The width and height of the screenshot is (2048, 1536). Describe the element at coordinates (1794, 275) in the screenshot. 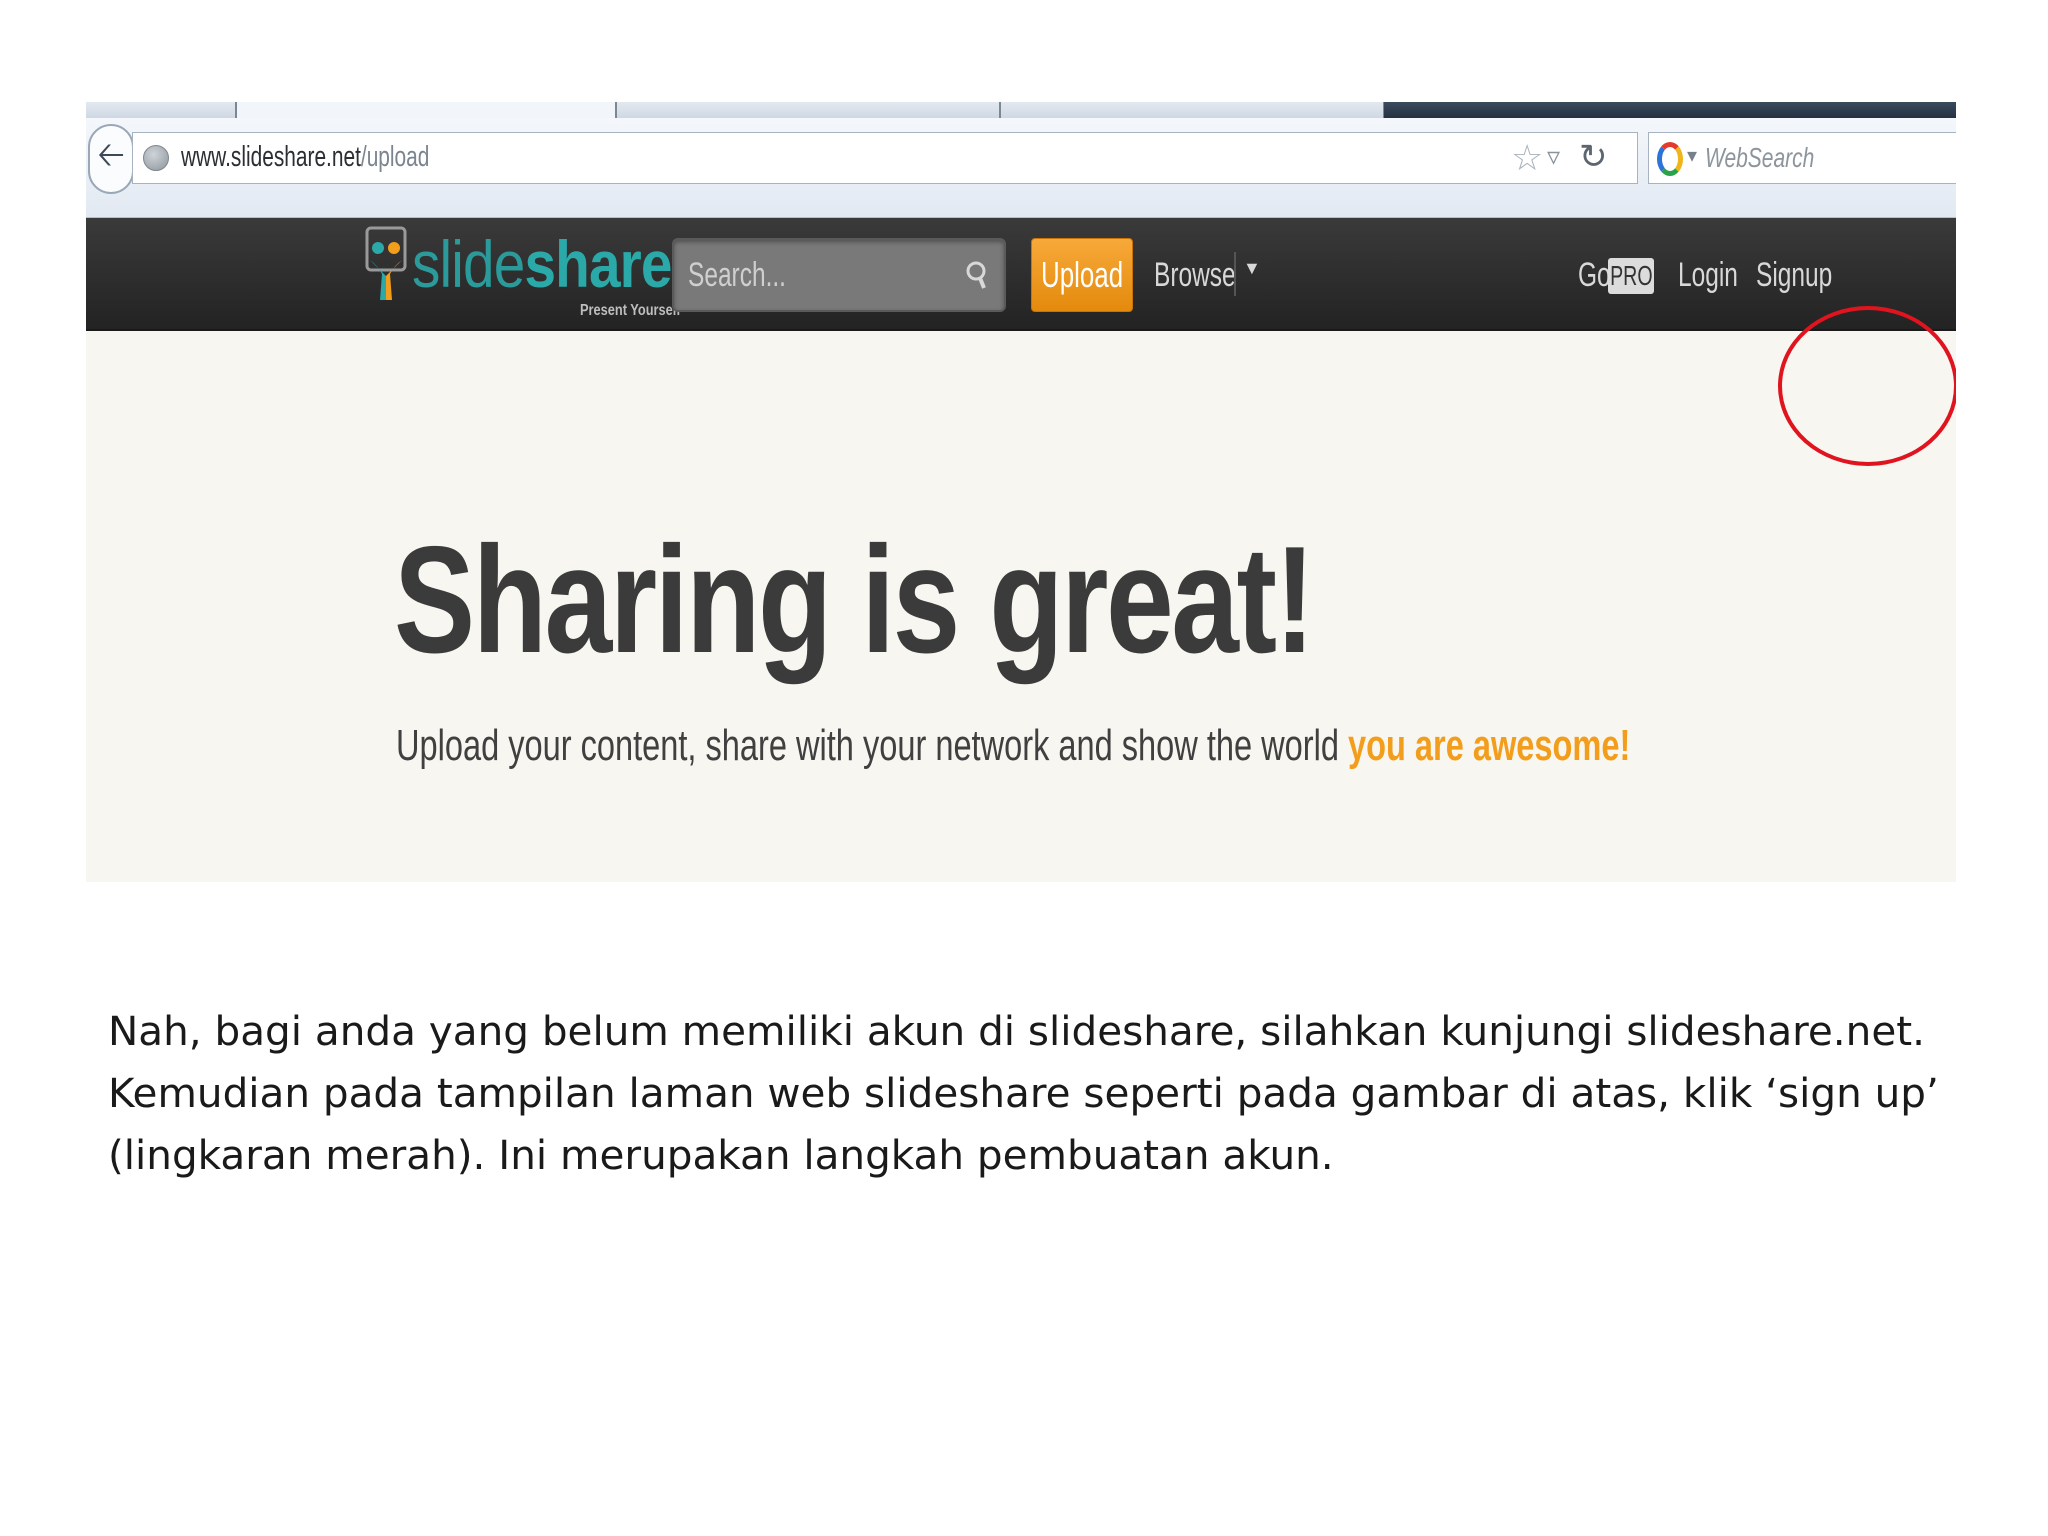

I see `signup-link: Signup` at that location.